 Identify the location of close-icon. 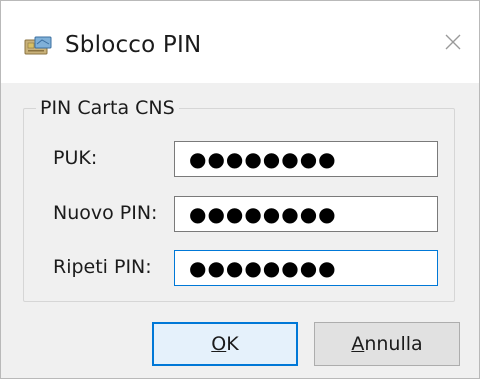
(453, 44).